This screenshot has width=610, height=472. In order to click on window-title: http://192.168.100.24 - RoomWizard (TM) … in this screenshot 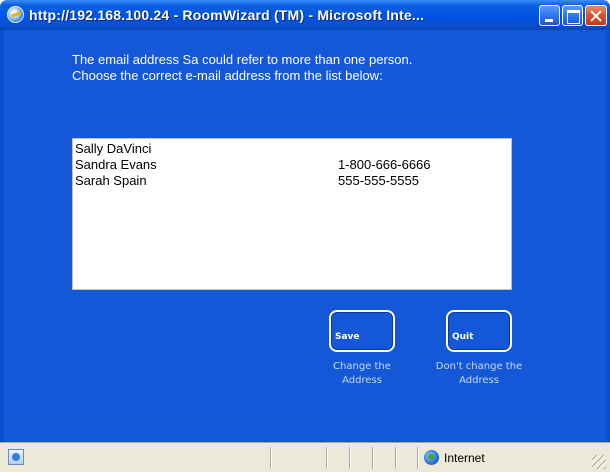, I will do `click(227, 15)`.